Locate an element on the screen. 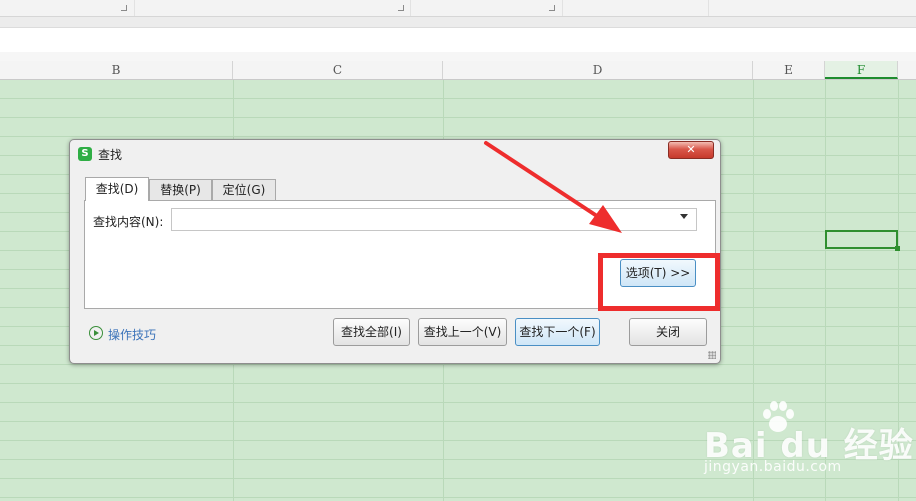 Image resolution: width=916 pixels, height=501 pixels. arrow-shaft is located at coordinates (543, 180).